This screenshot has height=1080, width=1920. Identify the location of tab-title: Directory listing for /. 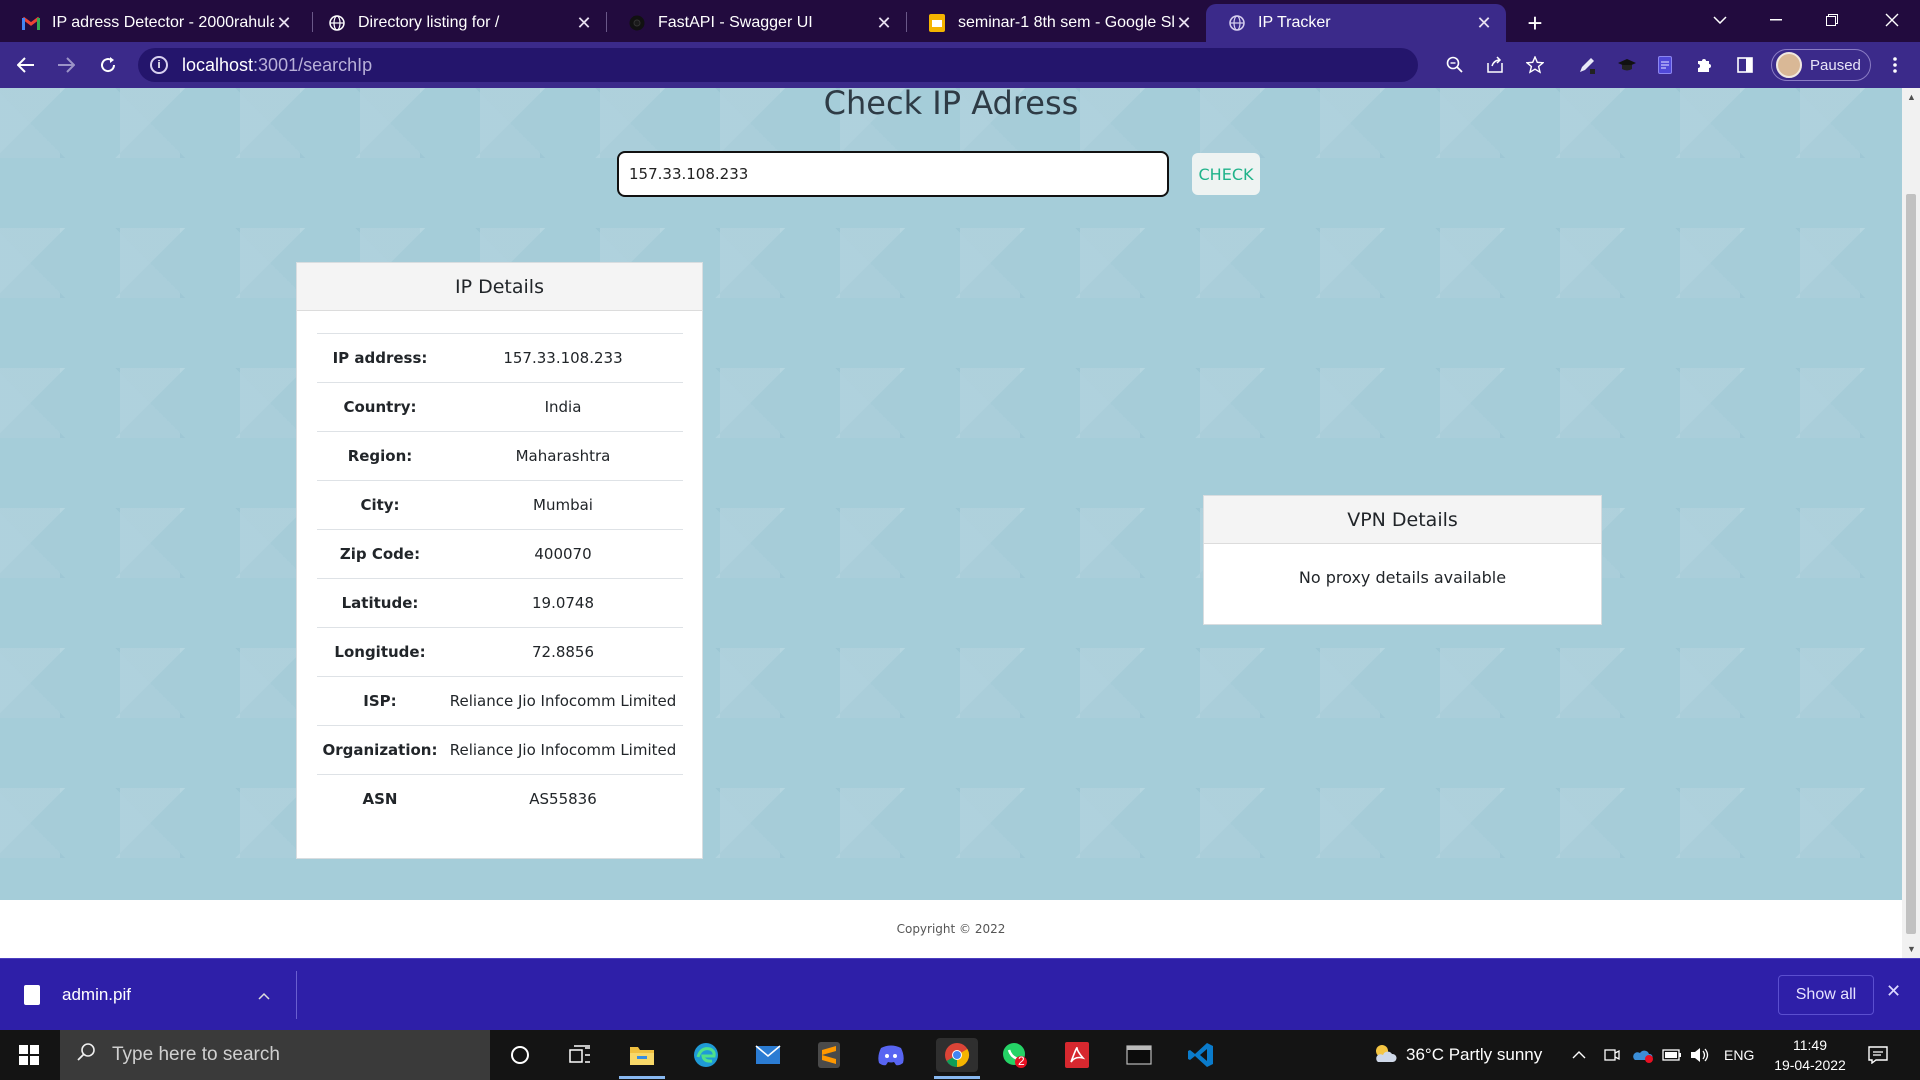
(429, 22).